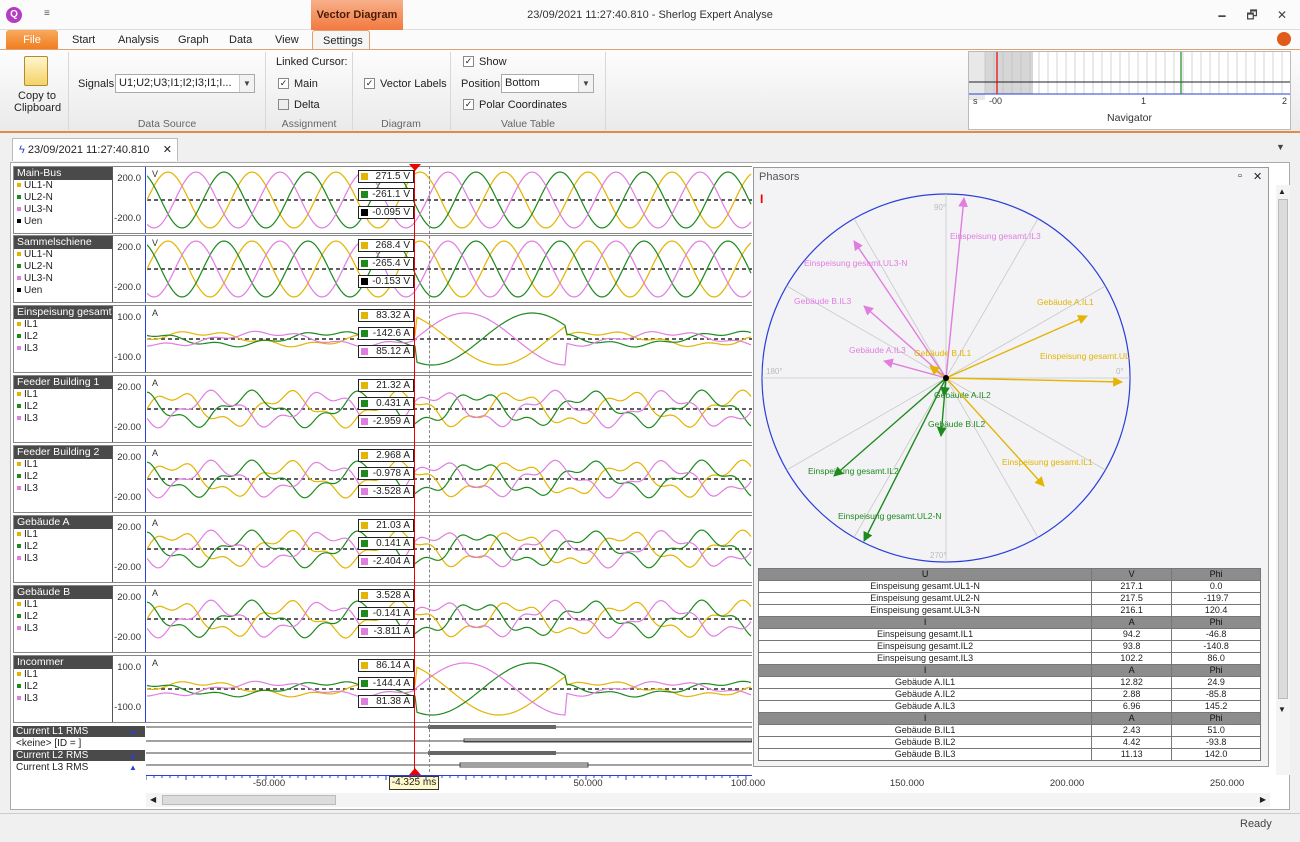 This screenshot has height=842, width=1300. Describe the element at coordinates (1257, 176) in the screenshot. I see `close-panel-icon: ✕` at that location.